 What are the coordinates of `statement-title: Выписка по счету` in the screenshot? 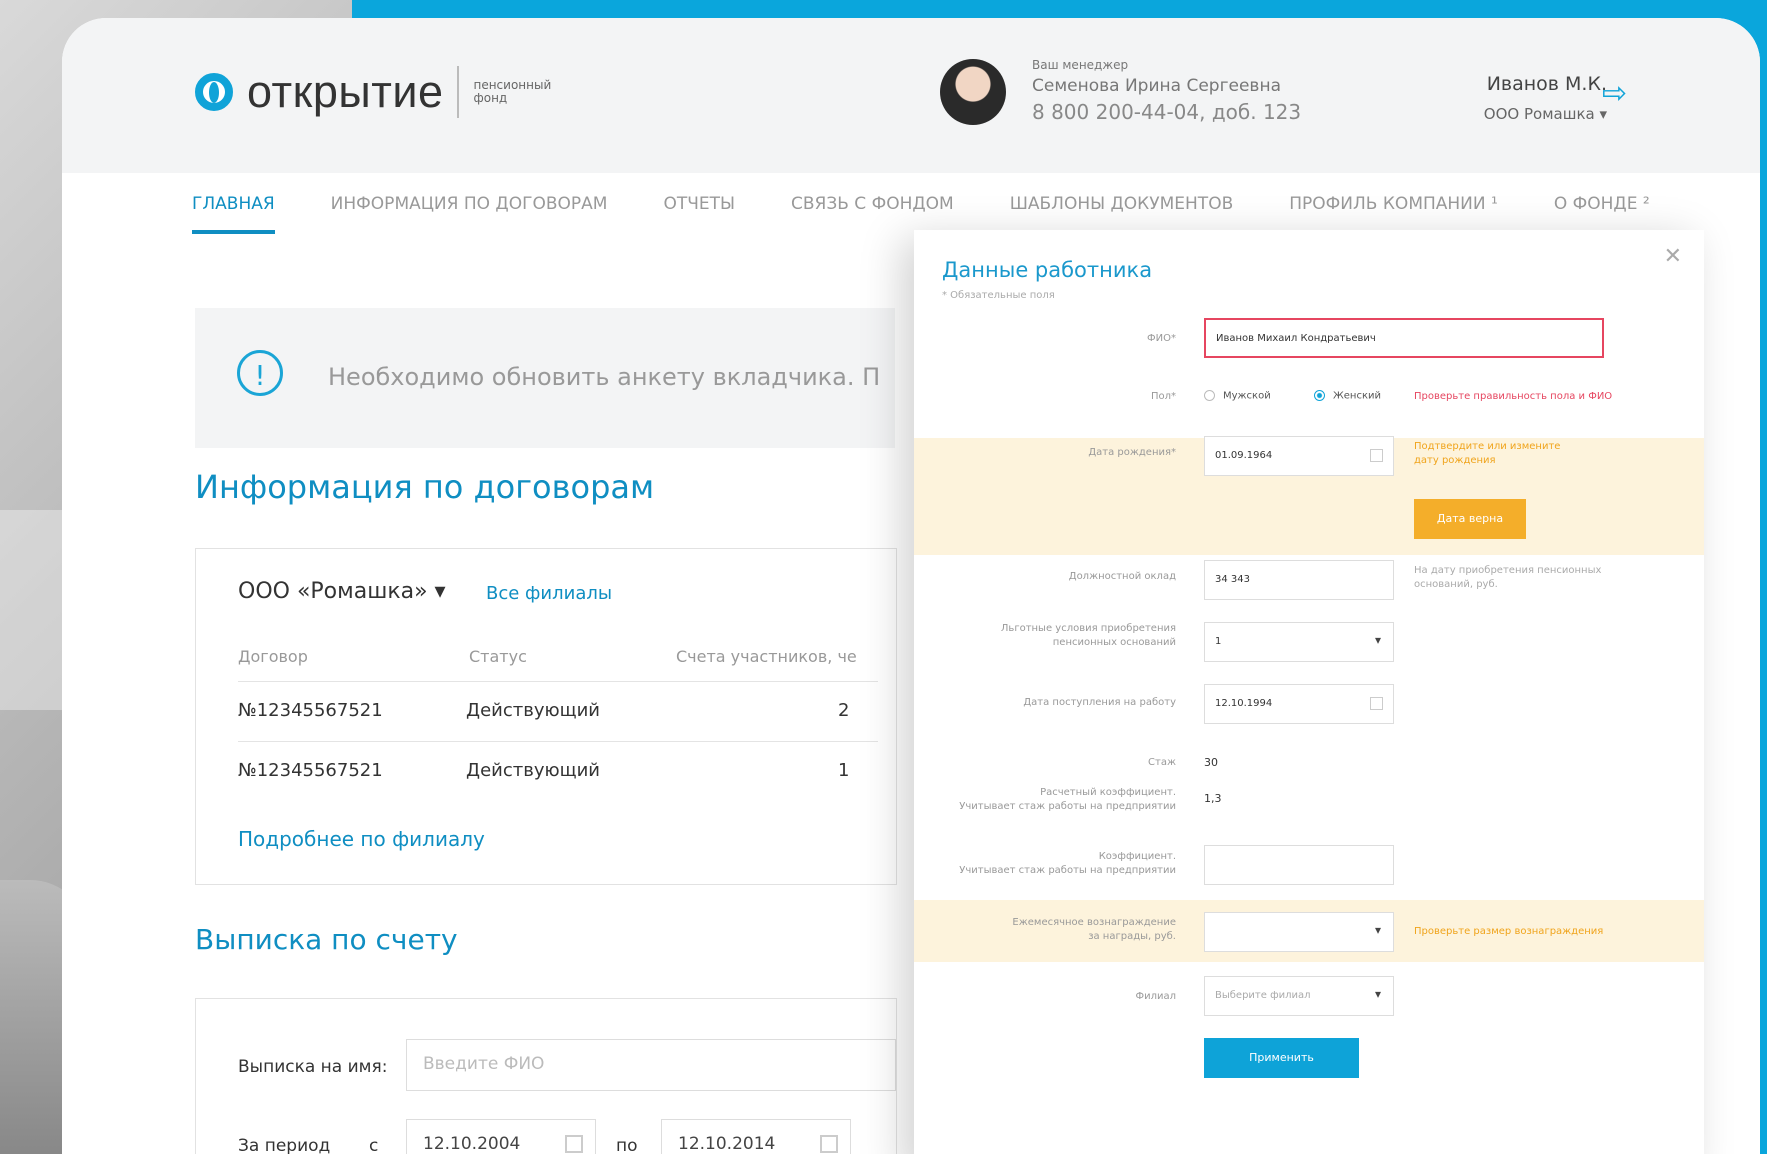 It's located at (326, 939).